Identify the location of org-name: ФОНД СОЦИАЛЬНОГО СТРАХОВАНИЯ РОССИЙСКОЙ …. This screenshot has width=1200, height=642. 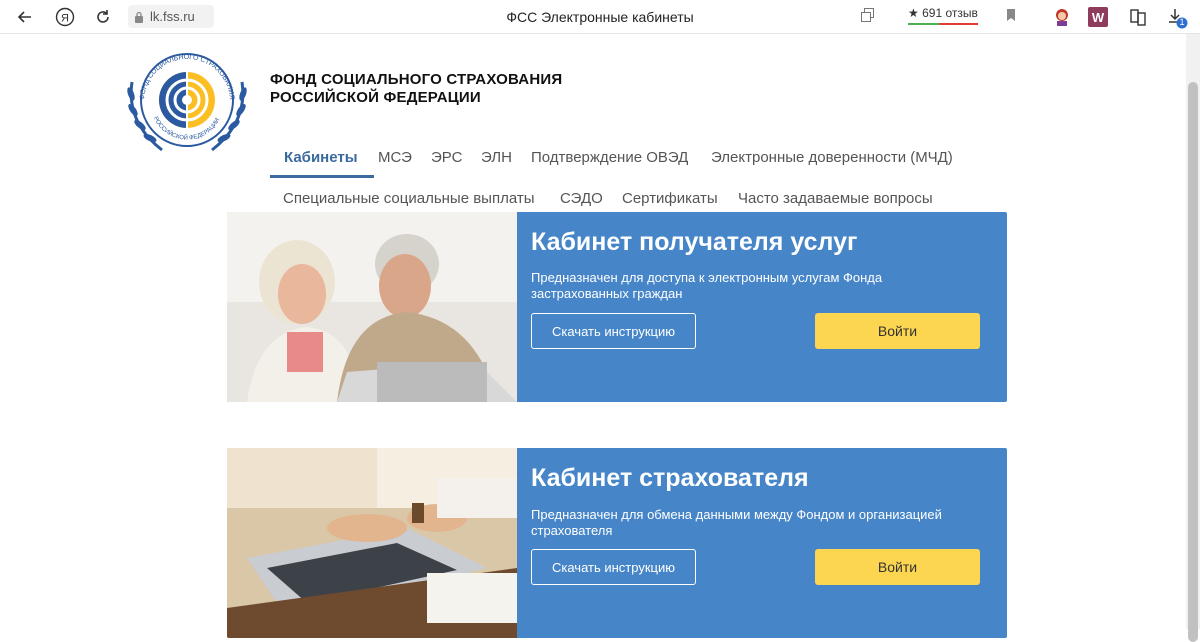
(416, 89).